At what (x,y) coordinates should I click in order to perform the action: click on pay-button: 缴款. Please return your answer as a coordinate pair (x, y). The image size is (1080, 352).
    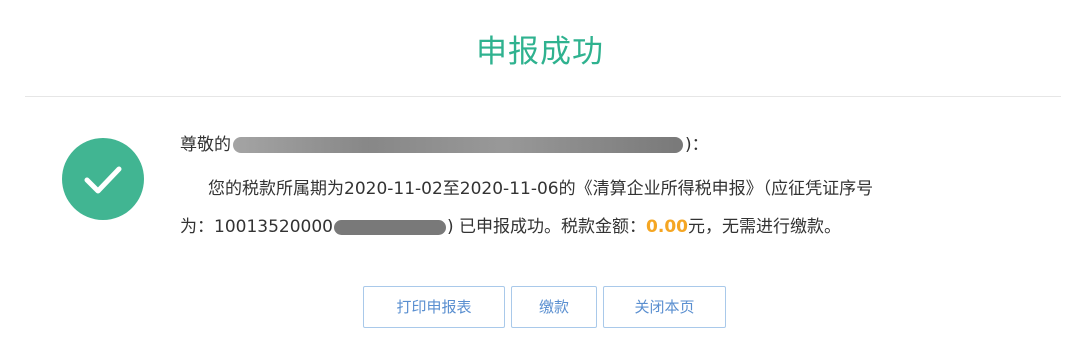
    Looking at the image, I should click on (554, 307).